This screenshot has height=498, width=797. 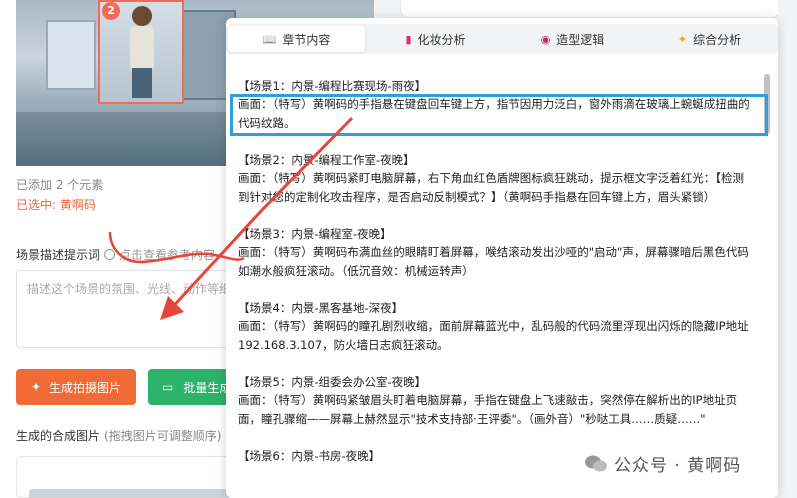 What do you see at coordinates (85, 387) in the screenshot?
I see `generate-photo-label: 生成拍摄图片` at bounding box center [85, 387].